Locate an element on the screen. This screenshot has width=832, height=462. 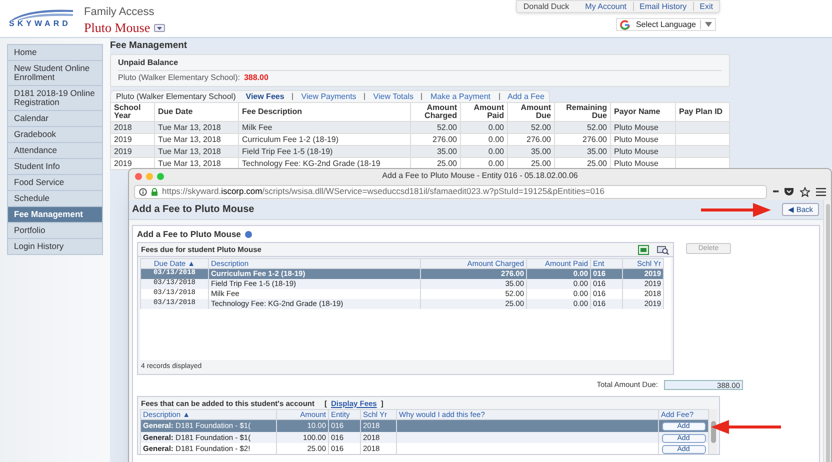
student-tab: Pluto (Walker Elementary School) is located at coordinates (176, 96).